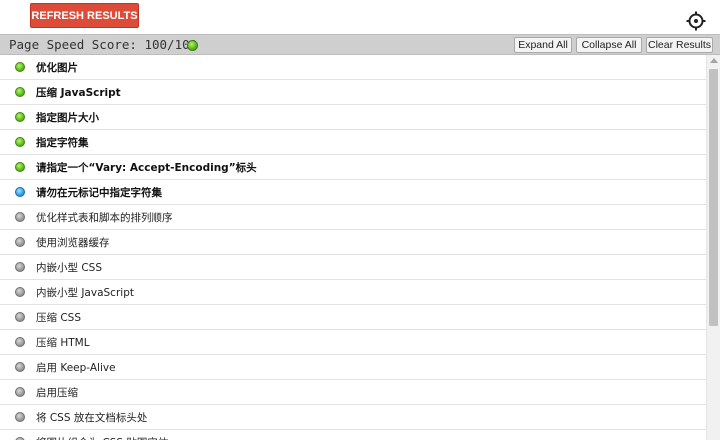  What do you see at coordinates (76, 368) in the screenshot?
I see `rule-label: 启用 Keep-Alive` at bounding box center [76, 368].